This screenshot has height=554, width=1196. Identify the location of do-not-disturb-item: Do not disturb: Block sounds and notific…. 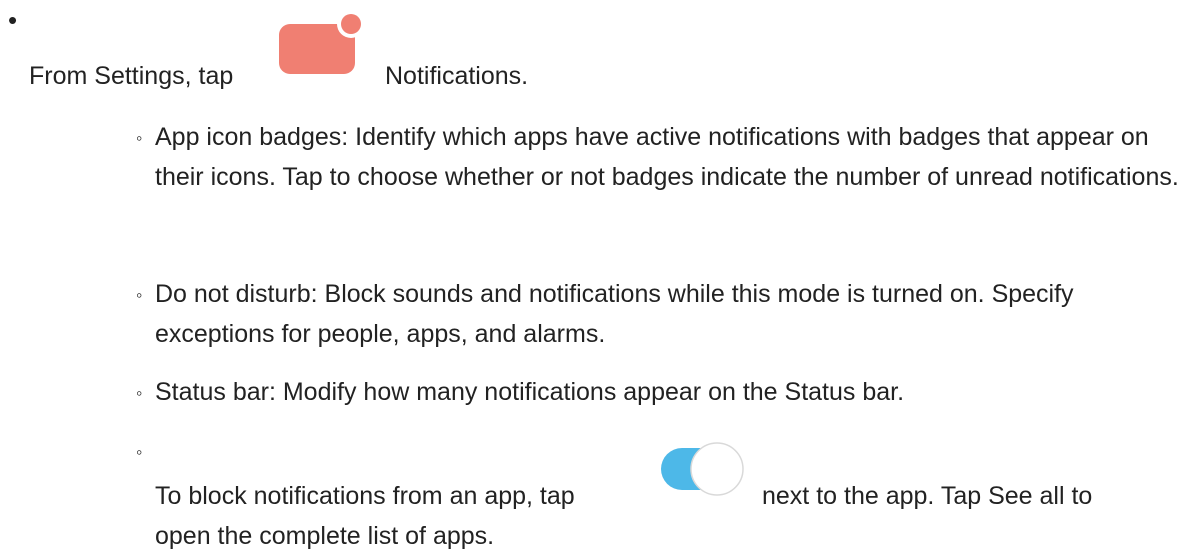
(614, 314).